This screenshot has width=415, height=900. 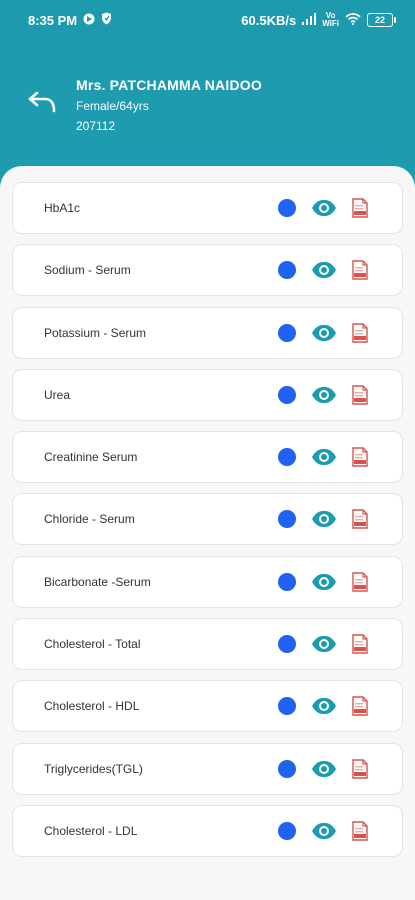 I want to click on test-name: Cholesterol - LDL, so click(x=91, y=830).